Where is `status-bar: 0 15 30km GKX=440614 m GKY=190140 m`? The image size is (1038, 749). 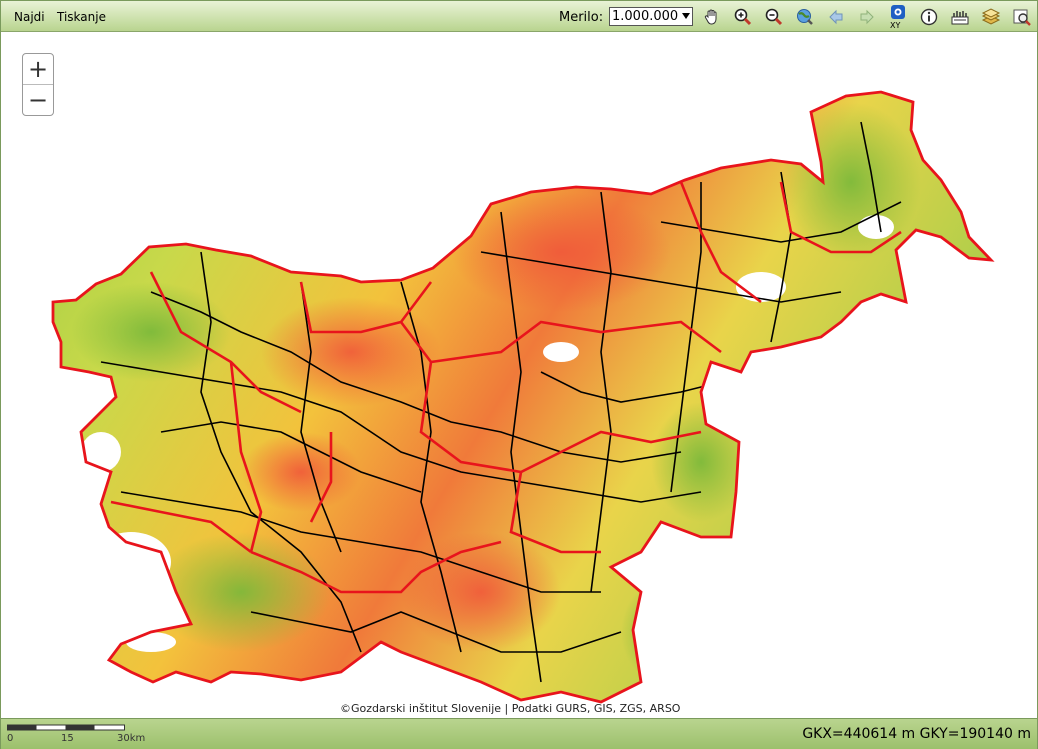
status-bar: 0 15 30km GKX=440614 m GKY=190140 m is located at coordinates (519, 733).